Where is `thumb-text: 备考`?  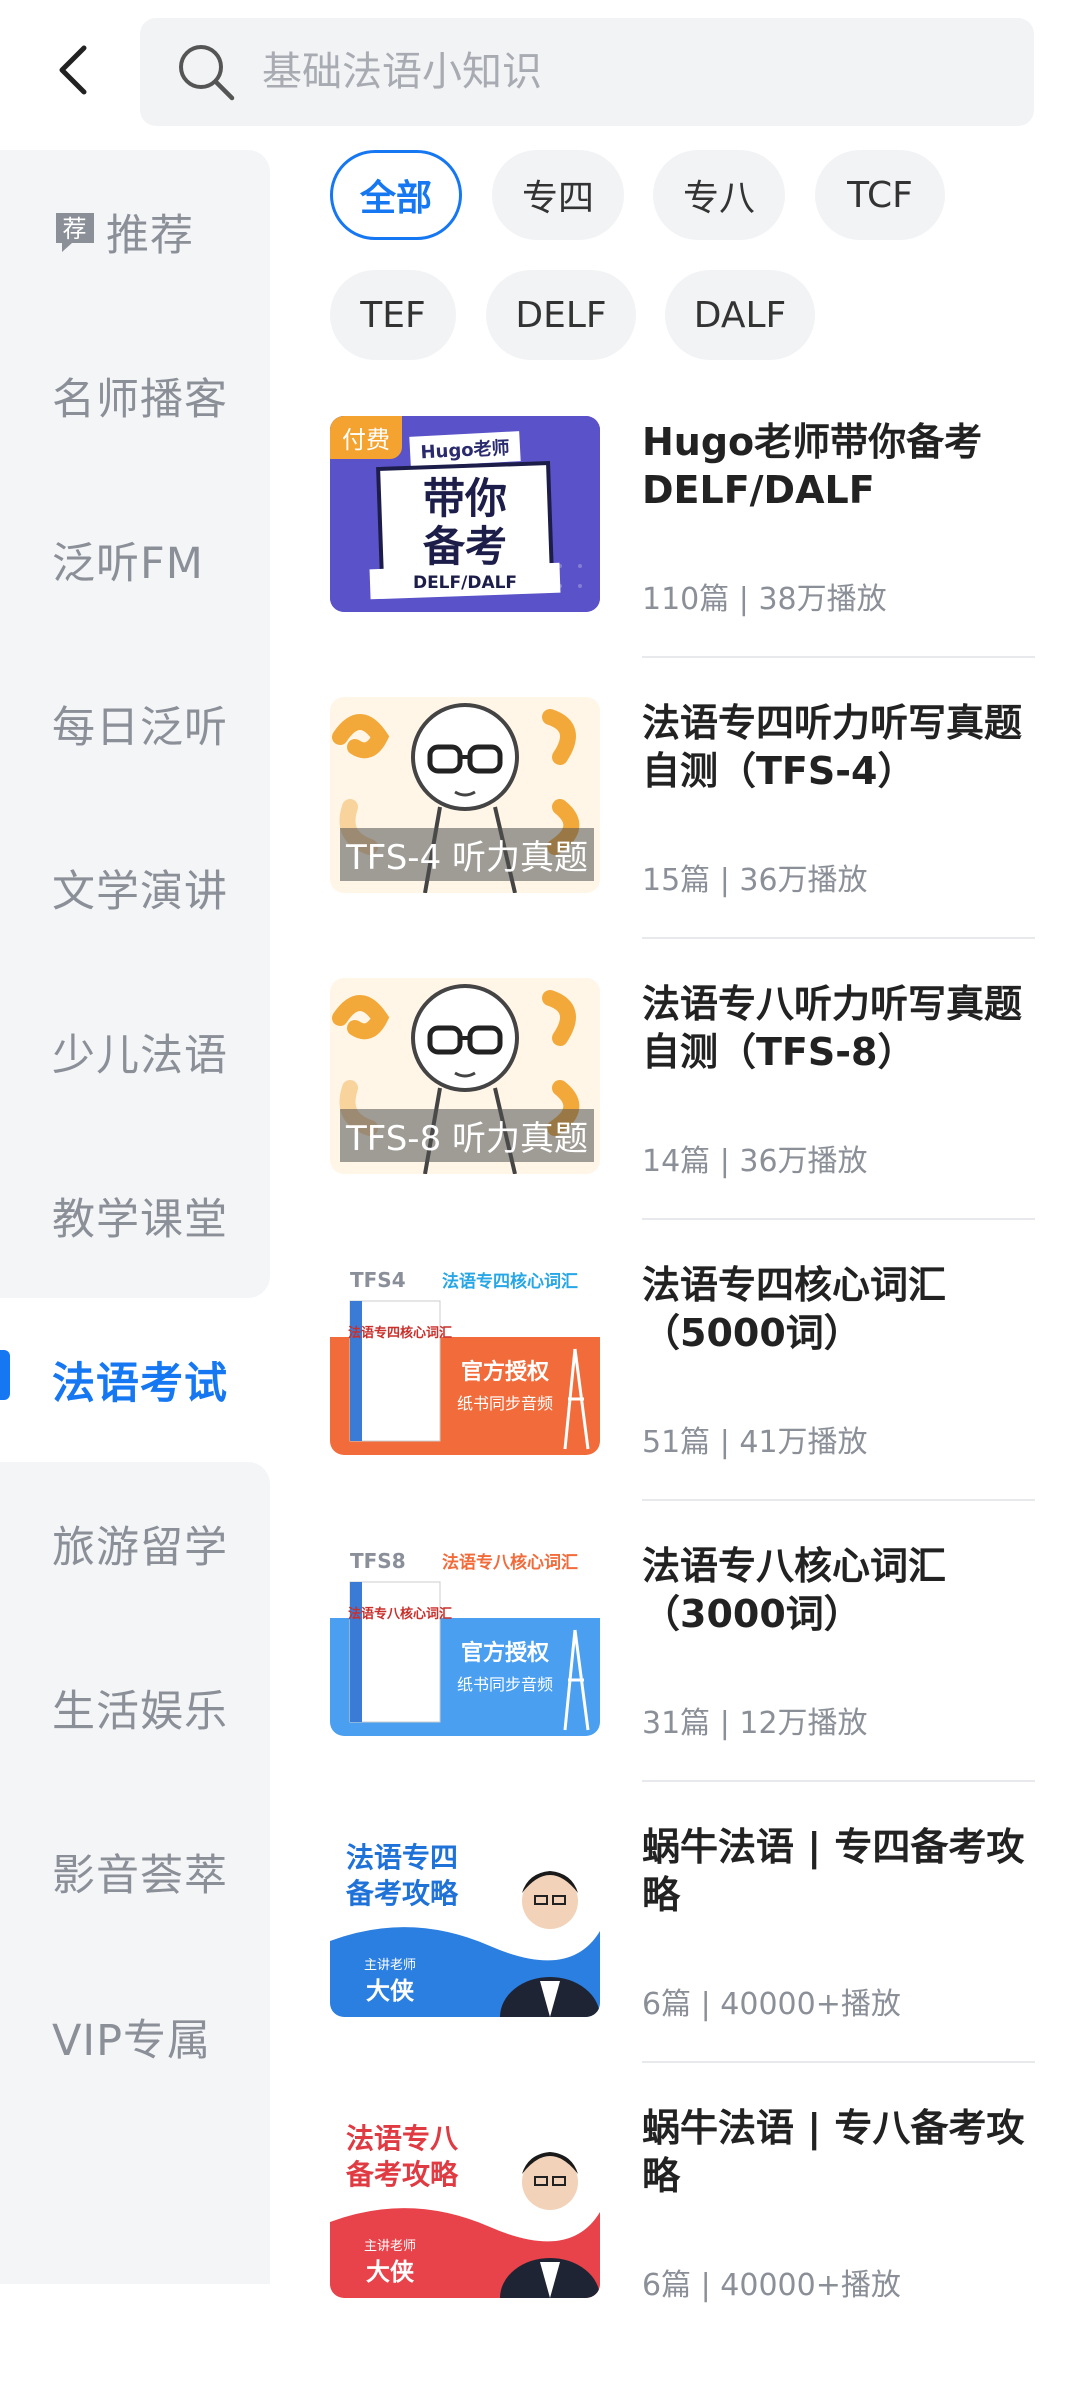 thumb-text: 备考 is located at coordinates (465, 546).